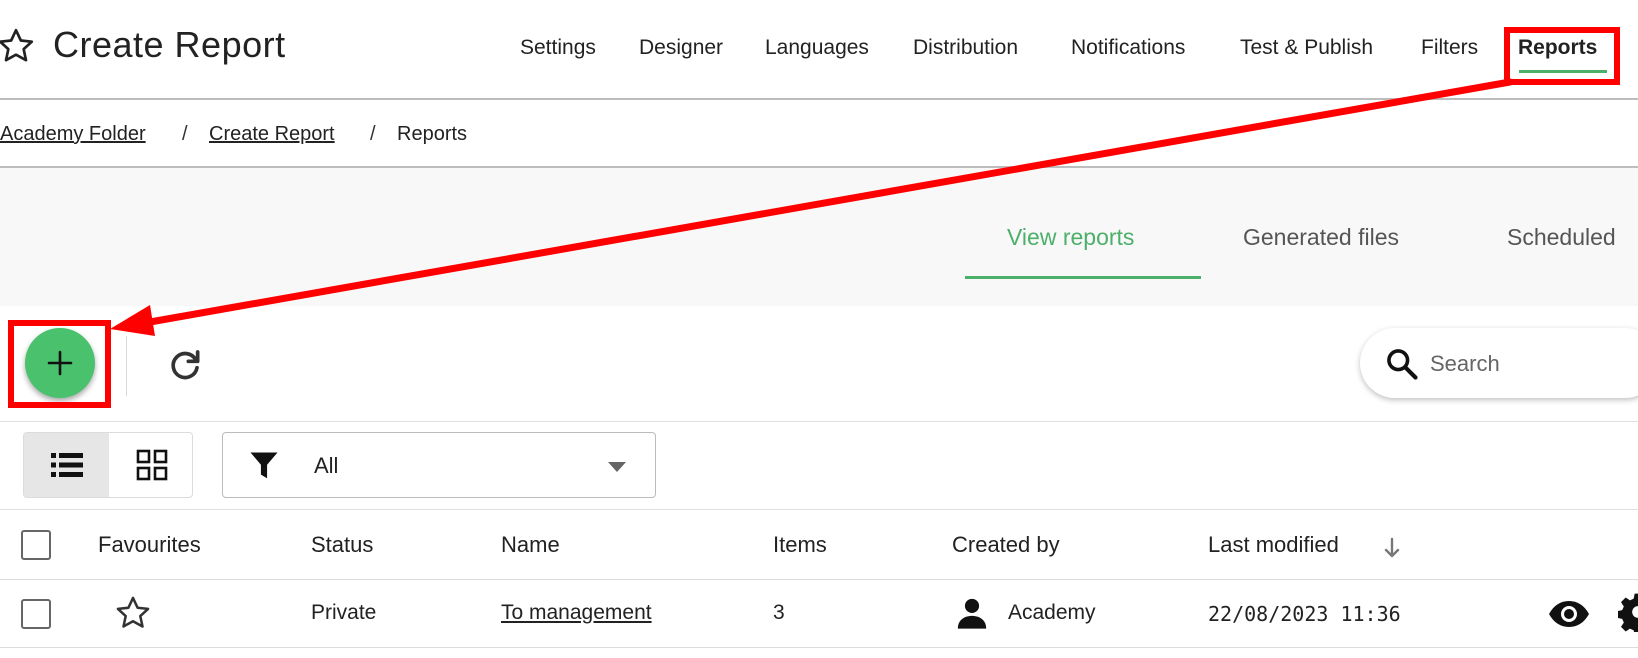  I want to click on column-last-modified: Last modified, so click(1273, 545).